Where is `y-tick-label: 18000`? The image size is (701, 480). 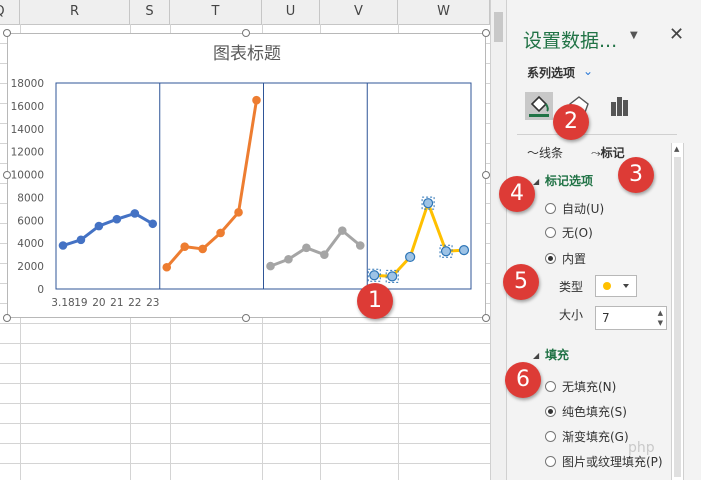 y-tick-label: 18000 is located at coordinates (27, 84).